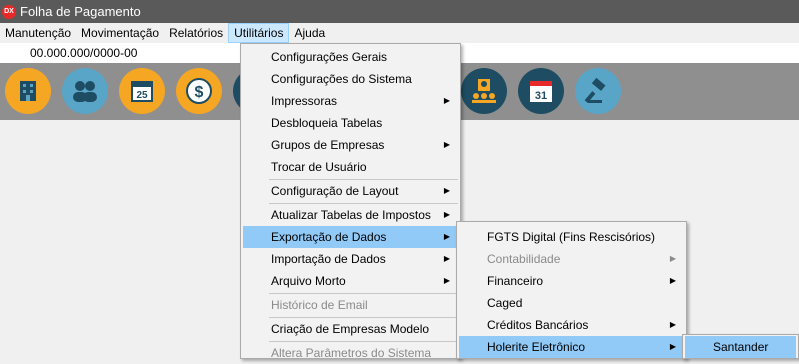 Image resolution: width=799 pixels, height=364 pixels. Describe the element at coordinates (536, 347) in the screenshot. I see `menu-item-label: Holerite Eletrônico` at that location.